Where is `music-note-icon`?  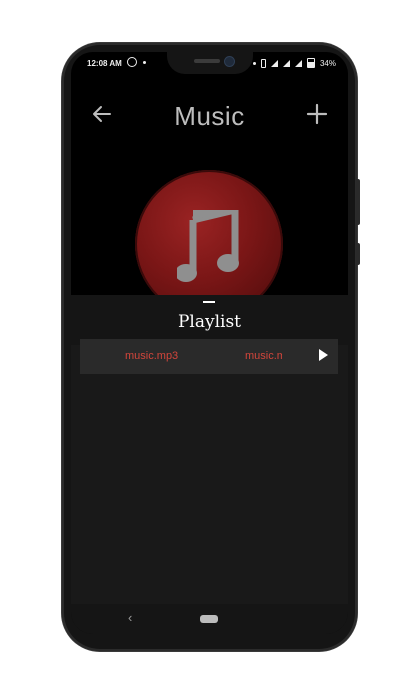 music-note-icon is located at coordinates (208, 246).